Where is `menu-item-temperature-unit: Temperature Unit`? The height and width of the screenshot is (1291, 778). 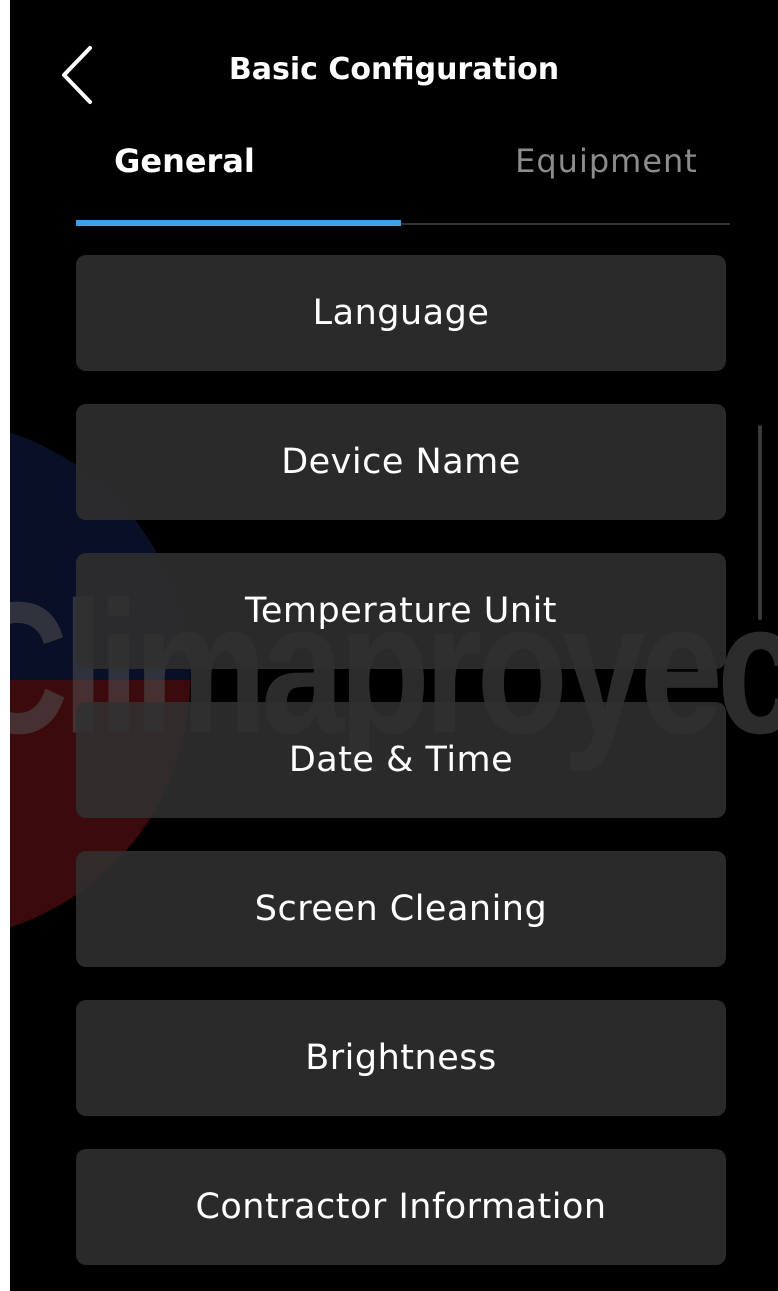
menu-item-temperature-unit: Temperature Unit is located at coordinates (401, 611).